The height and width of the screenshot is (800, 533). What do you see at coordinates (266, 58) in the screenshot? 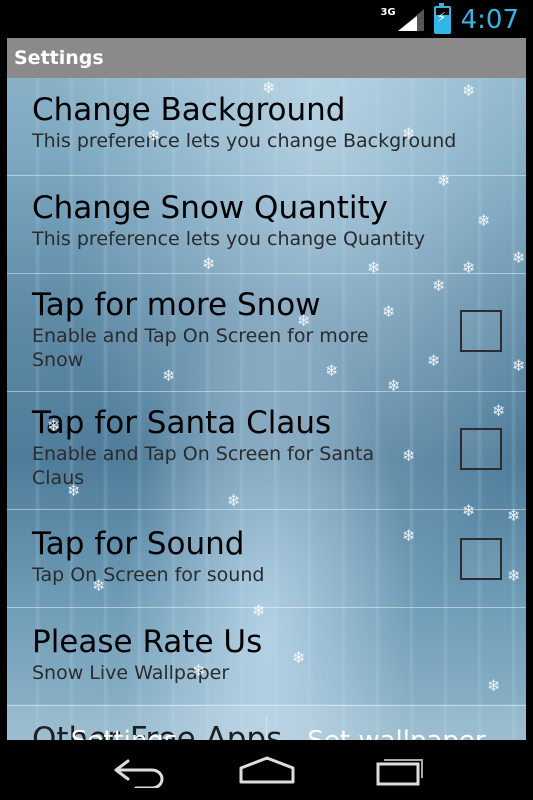
I see `page-title: Settings` at bounding box center [266, 58].